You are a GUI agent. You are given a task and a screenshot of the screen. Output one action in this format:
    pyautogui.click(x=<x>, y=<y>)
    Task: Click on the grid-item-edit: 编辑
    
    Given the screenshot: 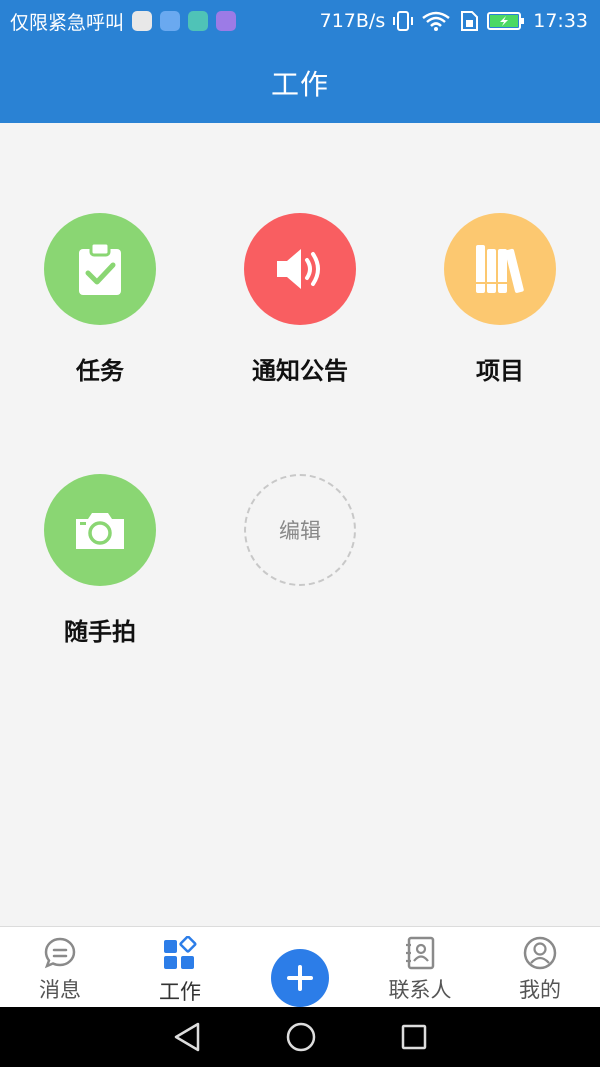 What is the action you would take?
    pyautogui.click(x=300, y=530)
    